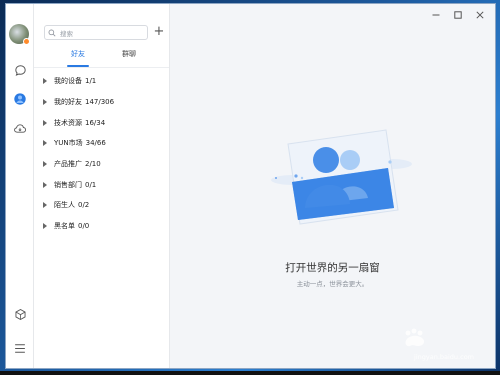 The width and height of the screenshot is (500, 375). What do you see at coordinates (20, 70) in the screenshot?
I see `chat-icon` at bounding box center [20, 70].